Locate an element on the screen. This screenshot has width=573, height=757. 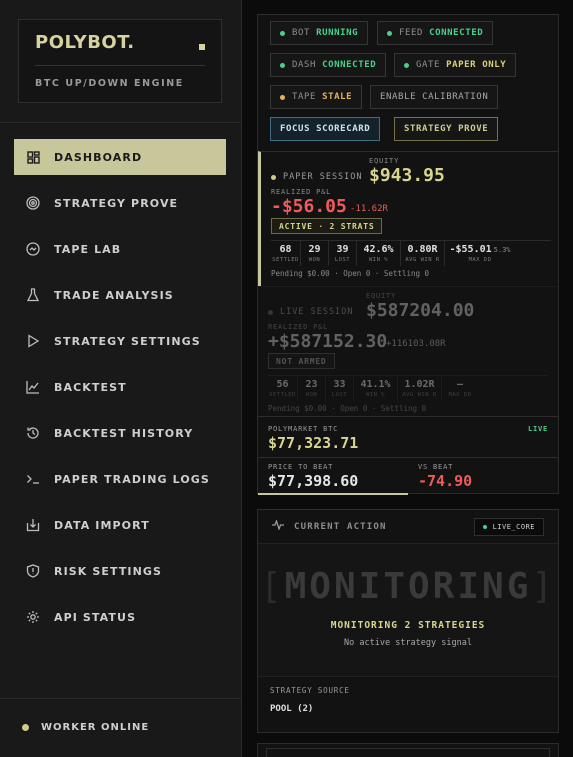
history-icon is located at coordinates (33, 433).